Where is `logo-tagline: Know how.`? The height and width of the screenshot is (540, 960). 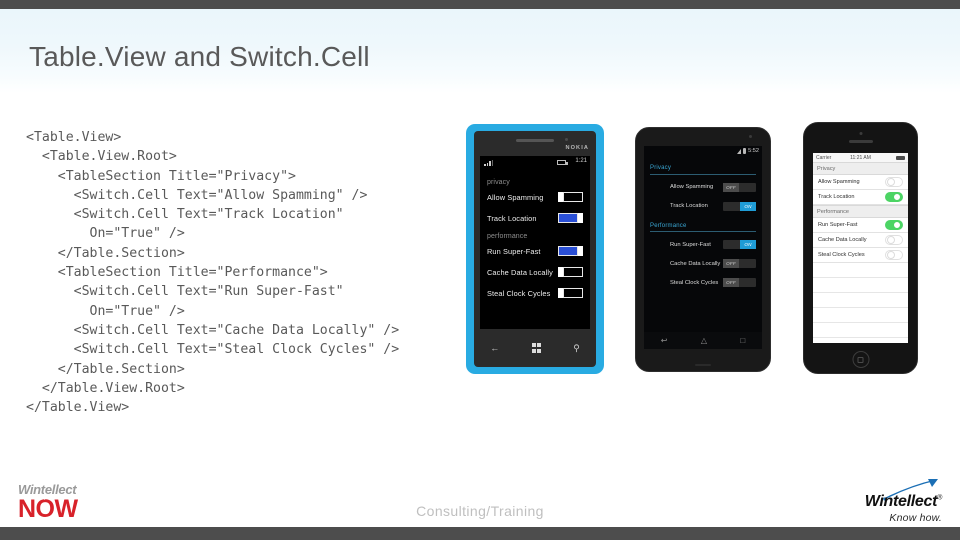 logo-tagline: Know how. is located at coordinates (915, 517).